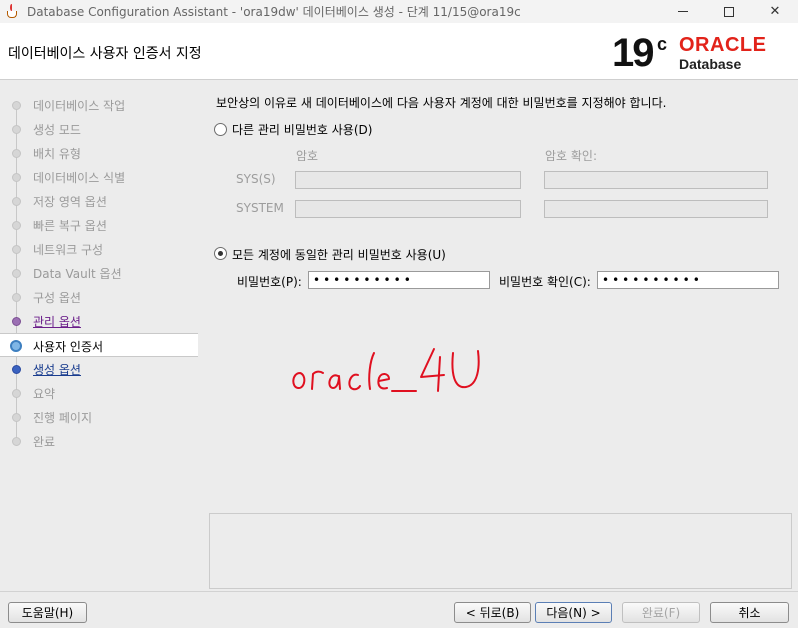  Describe the element at coordinates (99, 369) in the screenshot. I see `step-creation-option: 생성 옵션` at that location.